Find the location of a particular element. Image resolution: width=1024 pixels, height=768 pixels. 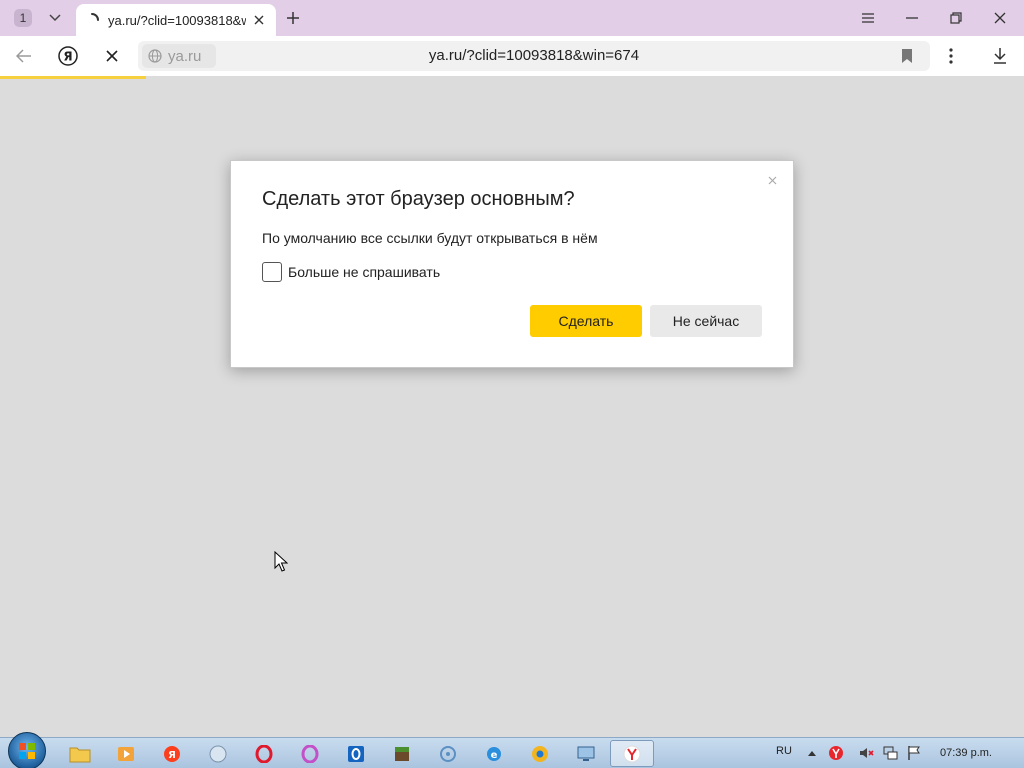

network-monitor-icon is located at coordinates (890, 753).